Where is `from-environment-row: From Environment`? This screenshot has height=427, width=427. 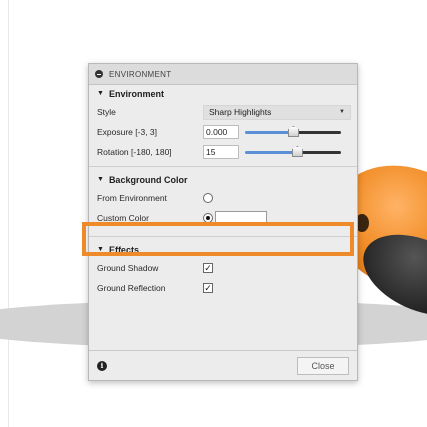 from-environment-row: From Environment is located at coordinates (223, 198).